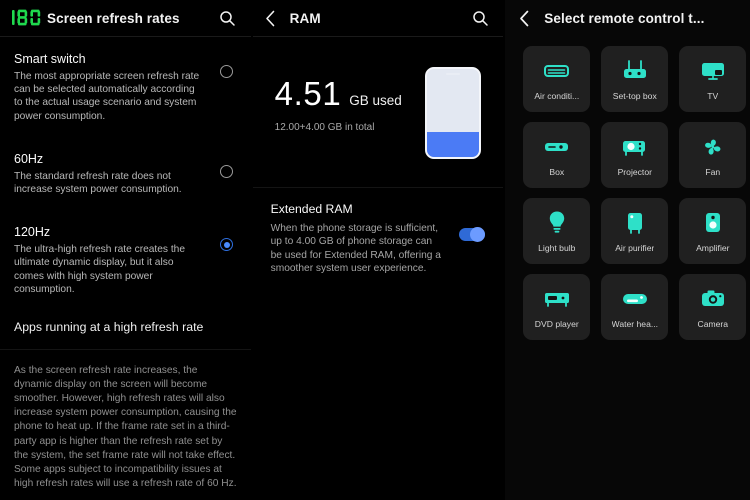 The height and width of the screenshot is (500, 750). I want to click on ram-total-line: 12.00+4.00 GB in total, so click(324, 127).